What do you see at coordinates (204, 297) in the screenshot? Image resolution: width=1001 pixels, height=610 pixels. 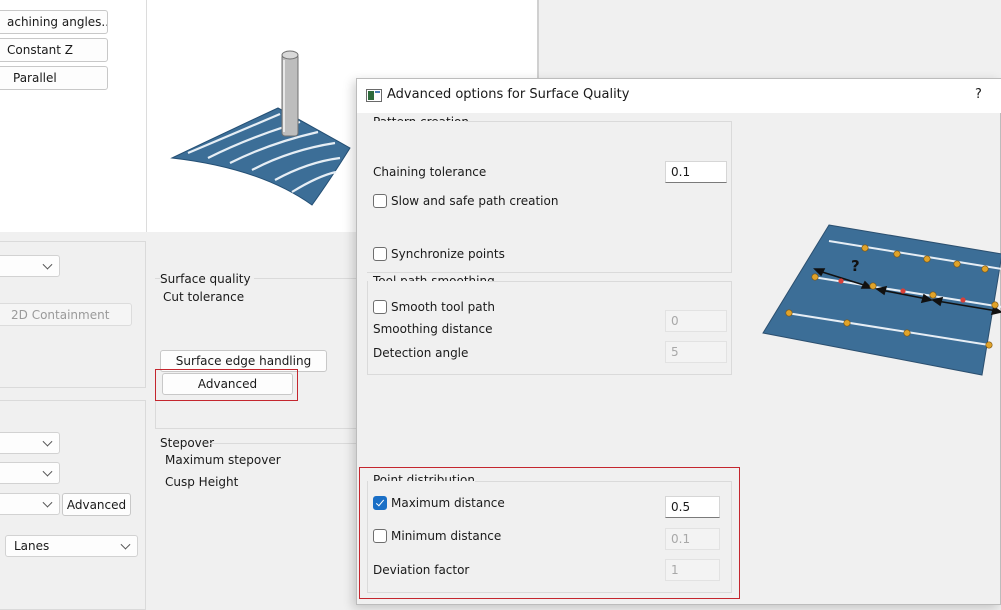 I see `cut-tolerance-label: Cut tolerance` at bounding box center [204, 297].